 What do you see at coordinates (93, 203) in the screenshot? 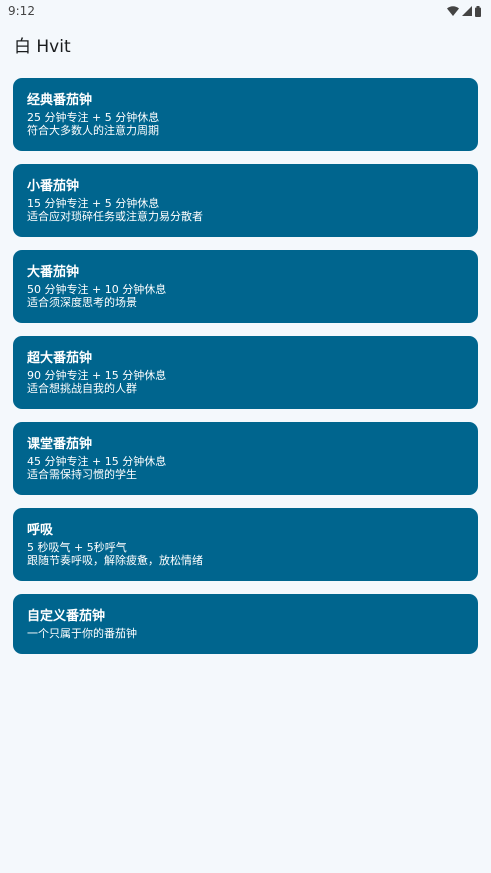
I see `card-timing: 15 分钟专注 + 5 分钟休息` at bounding box center [93, 203].